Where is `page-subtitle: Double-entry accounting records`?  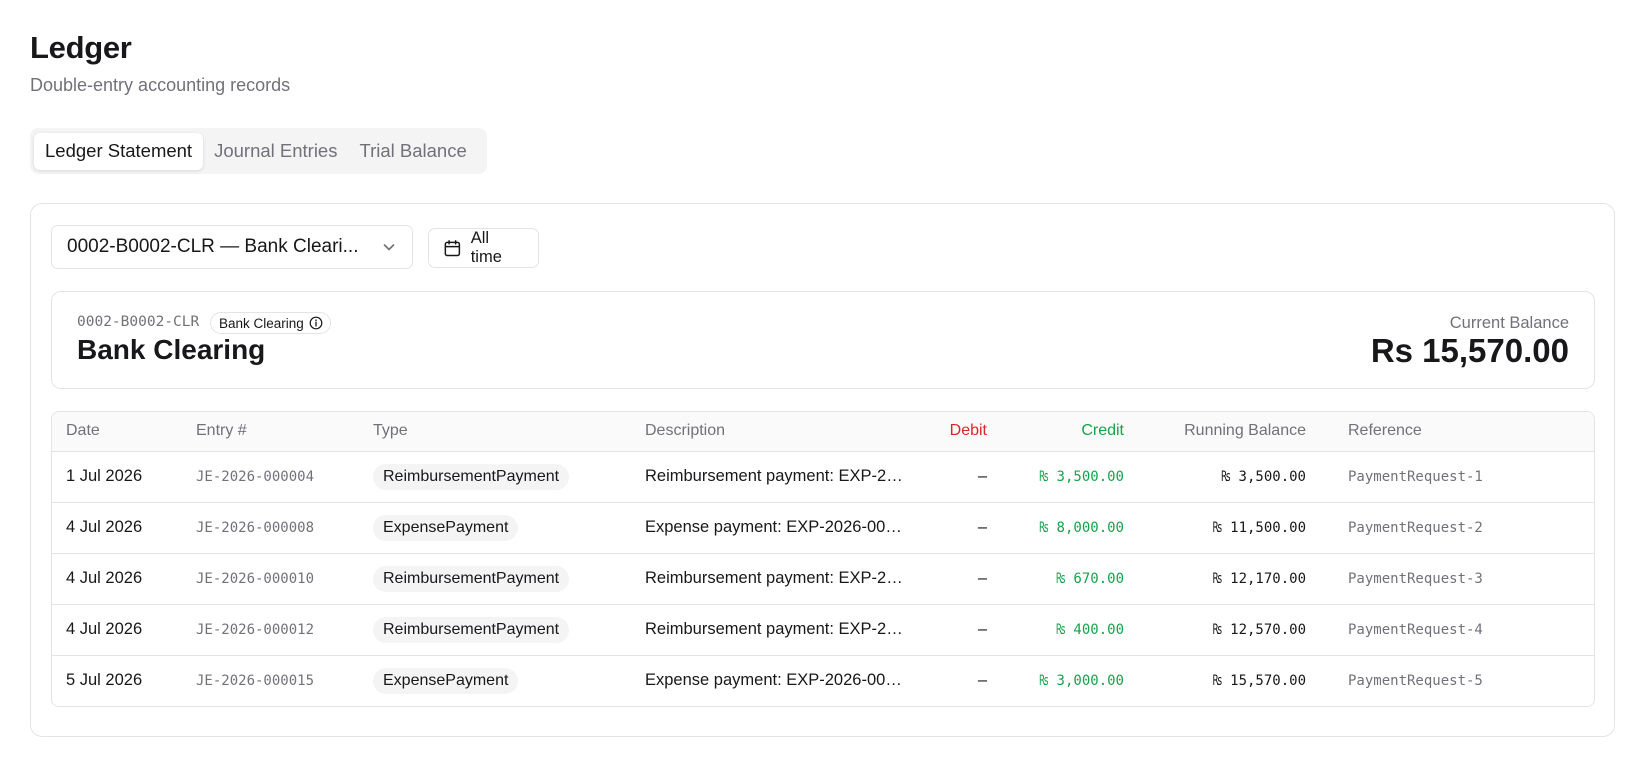
page-subtitle: Double-entry accounting records is located at coordinates (160, 85).